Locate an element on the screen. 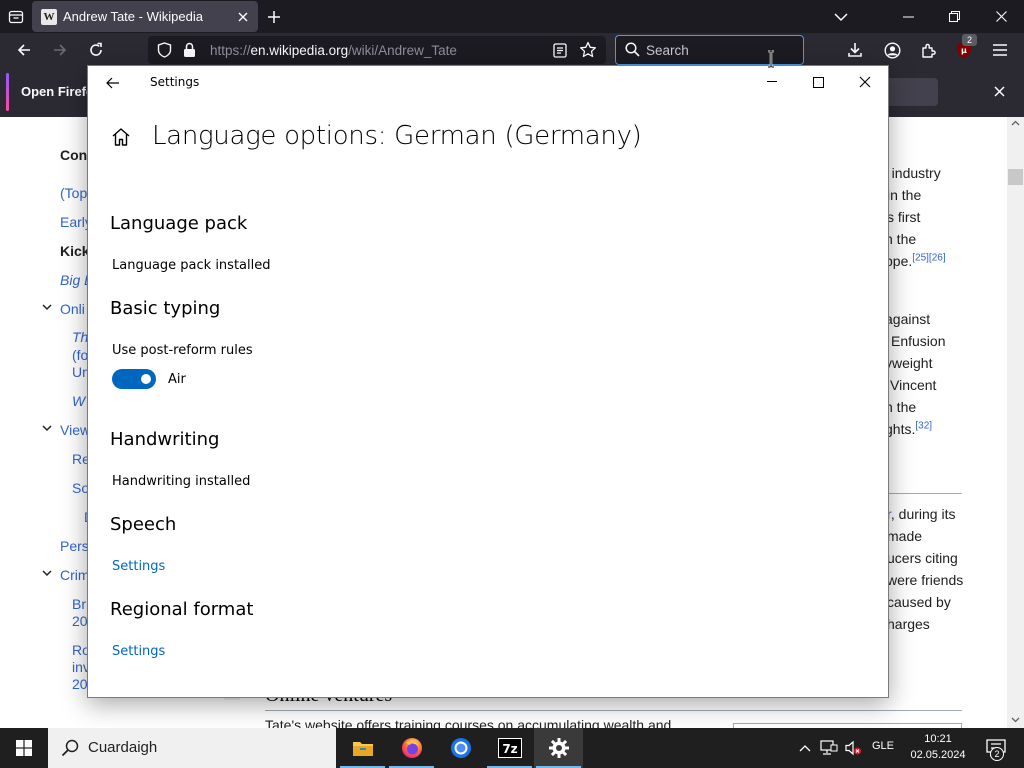 The width and height of the screenshot is (1024, 768). section-divider is located at coordinates (920, 493).